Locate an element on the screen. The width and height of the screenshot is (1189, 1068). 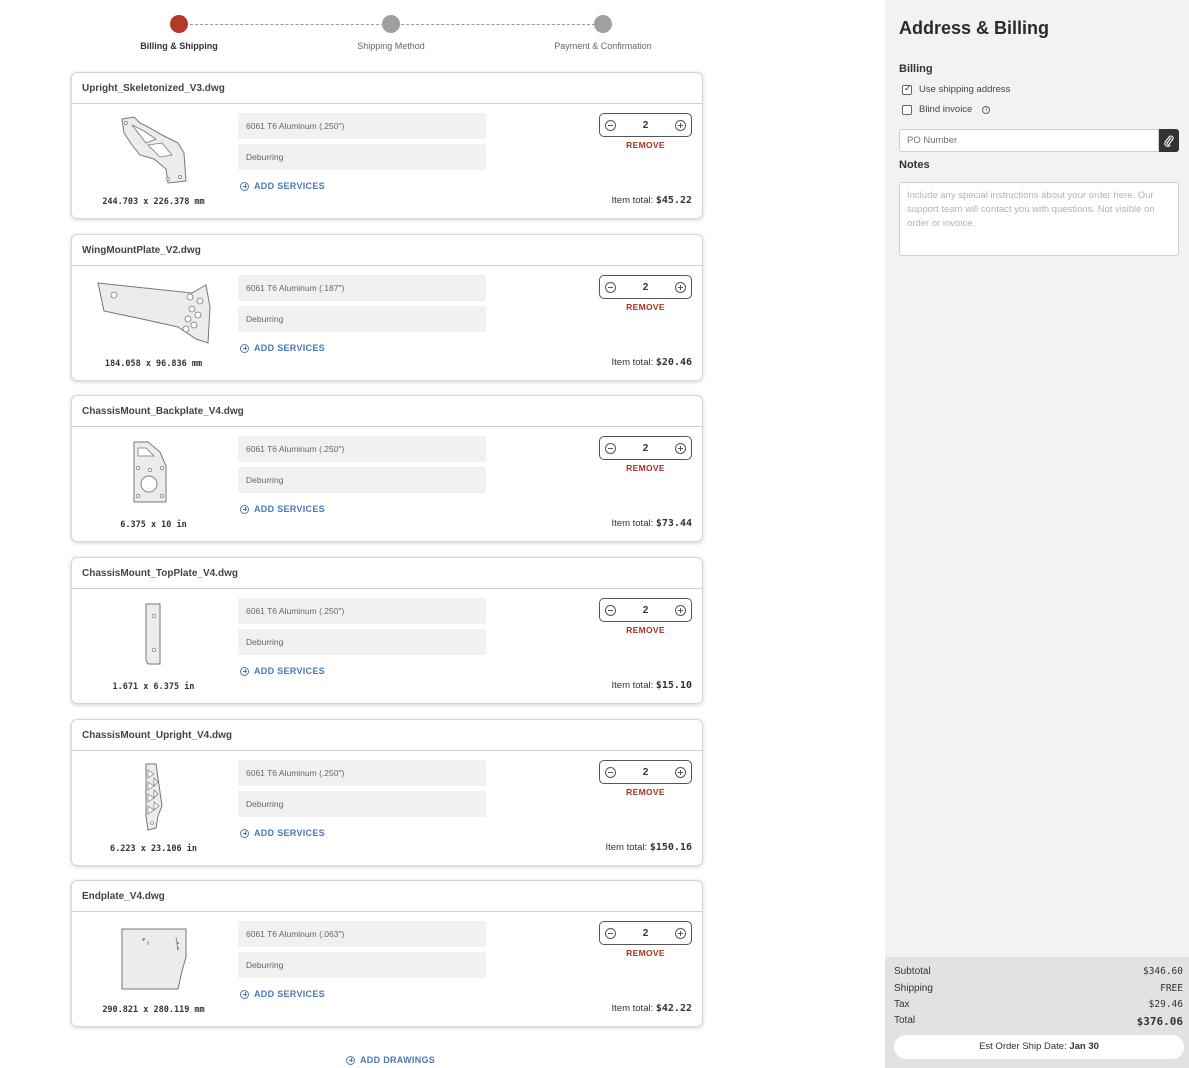
item-total: Item total: $42.22 is located at coordinates (652, 1008).